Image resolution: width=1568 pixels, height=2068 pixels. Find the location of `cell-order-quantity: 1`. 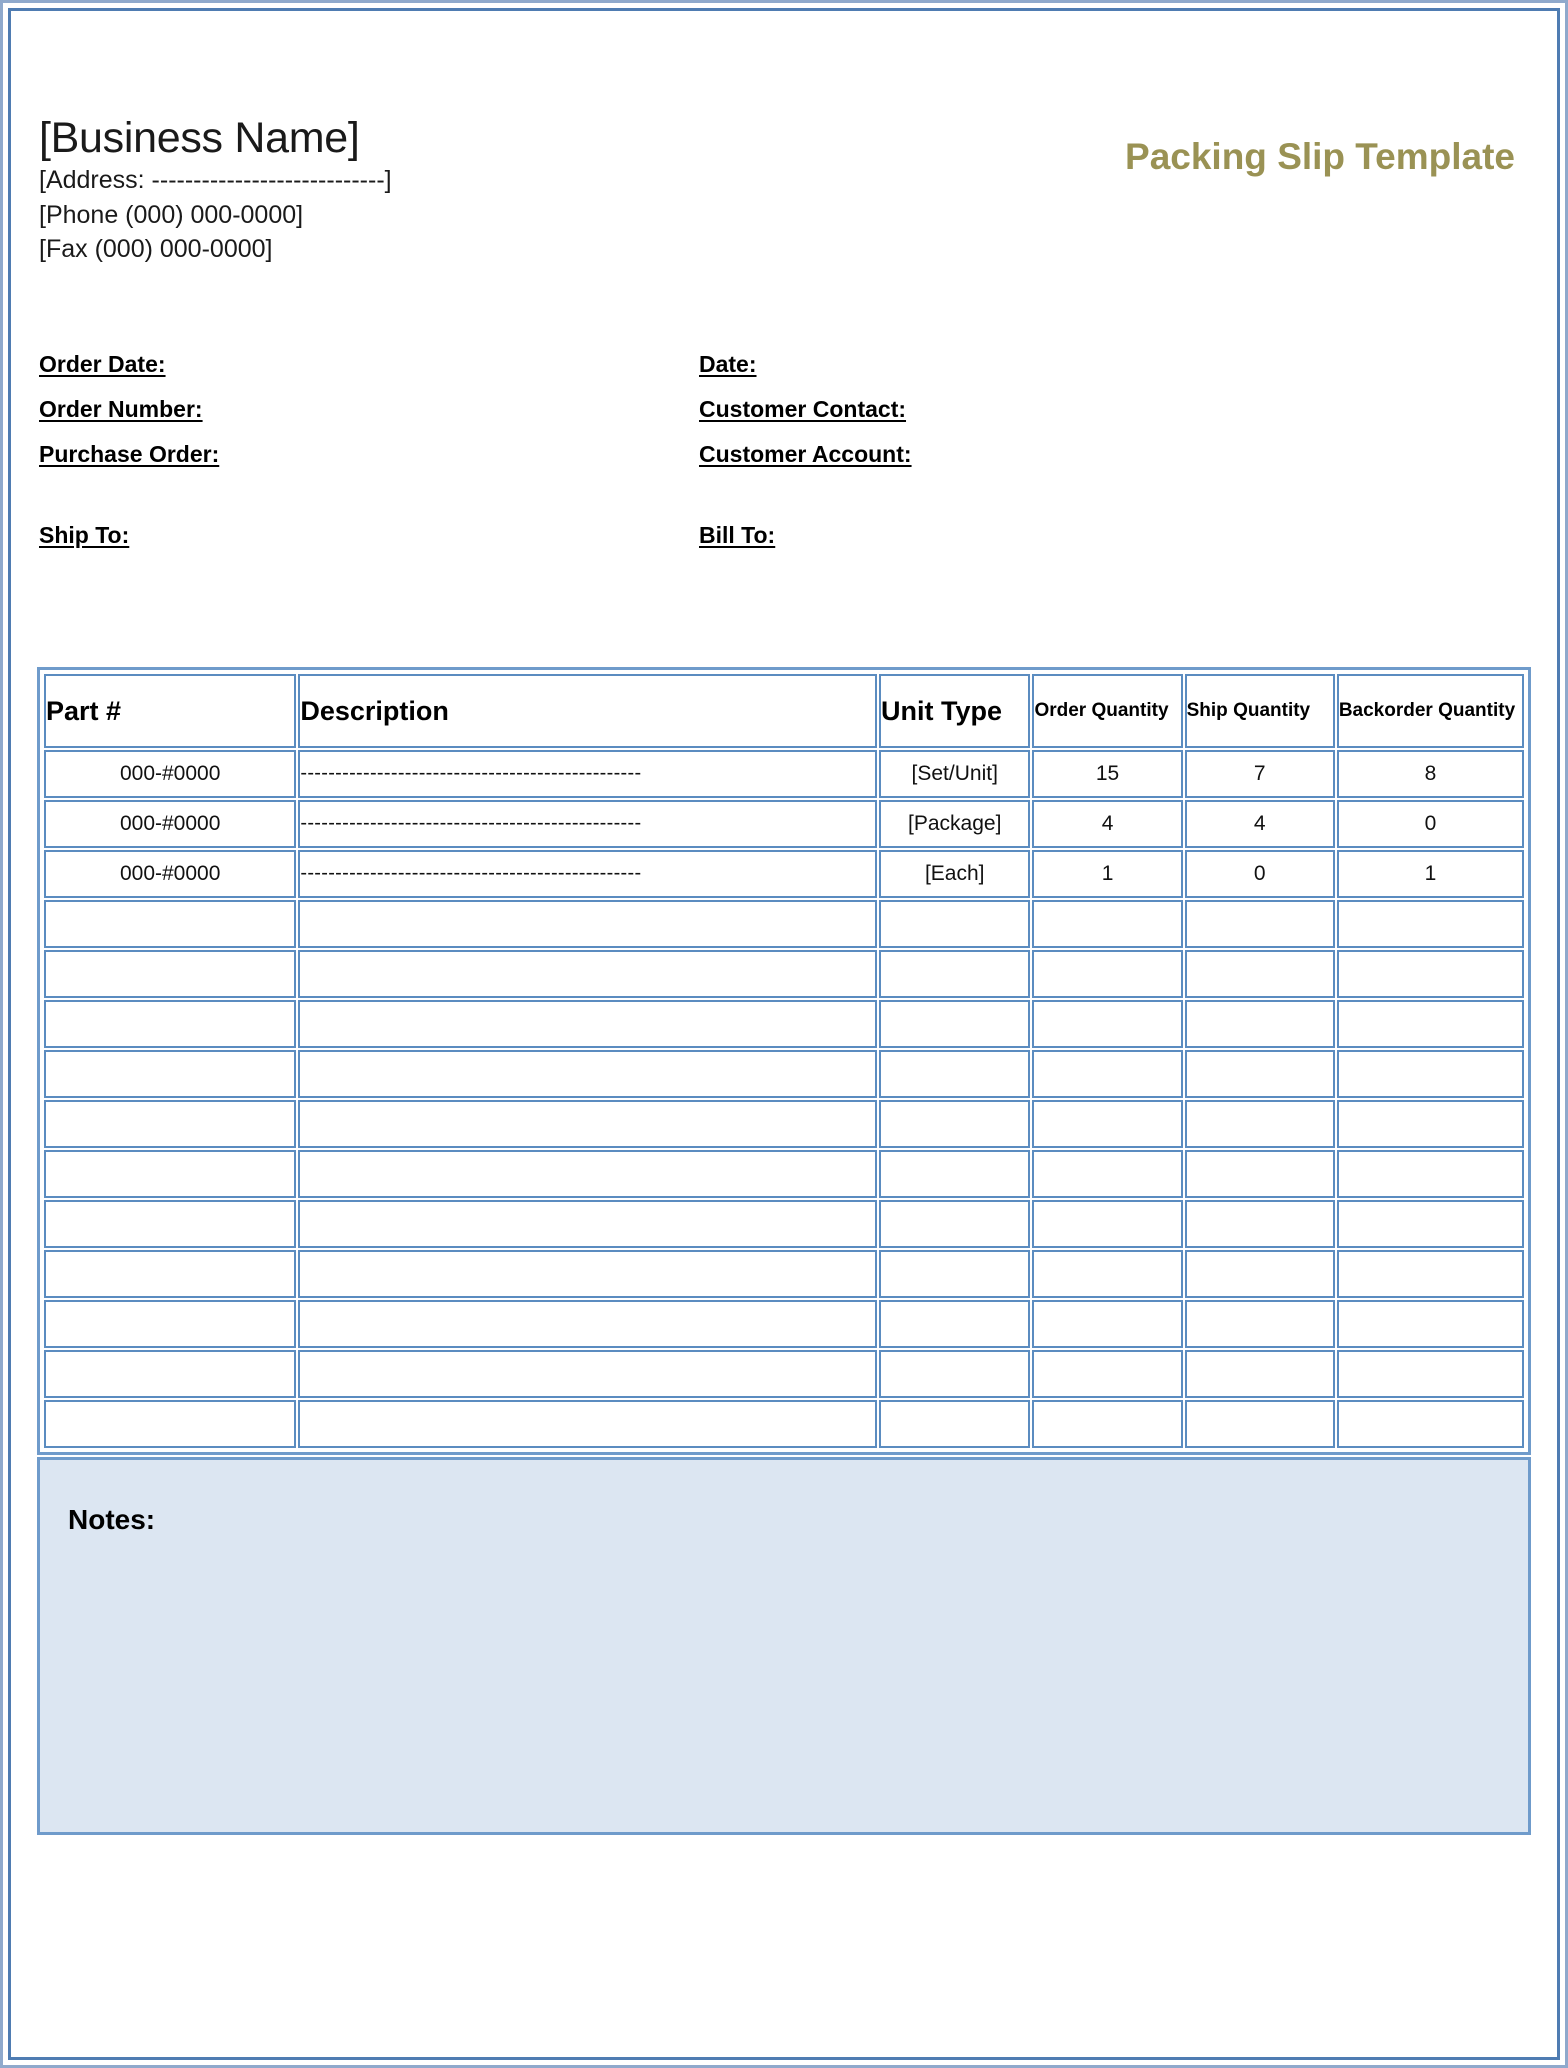

cell-order-quantity: 1 is located at coordinates (1107, 873).